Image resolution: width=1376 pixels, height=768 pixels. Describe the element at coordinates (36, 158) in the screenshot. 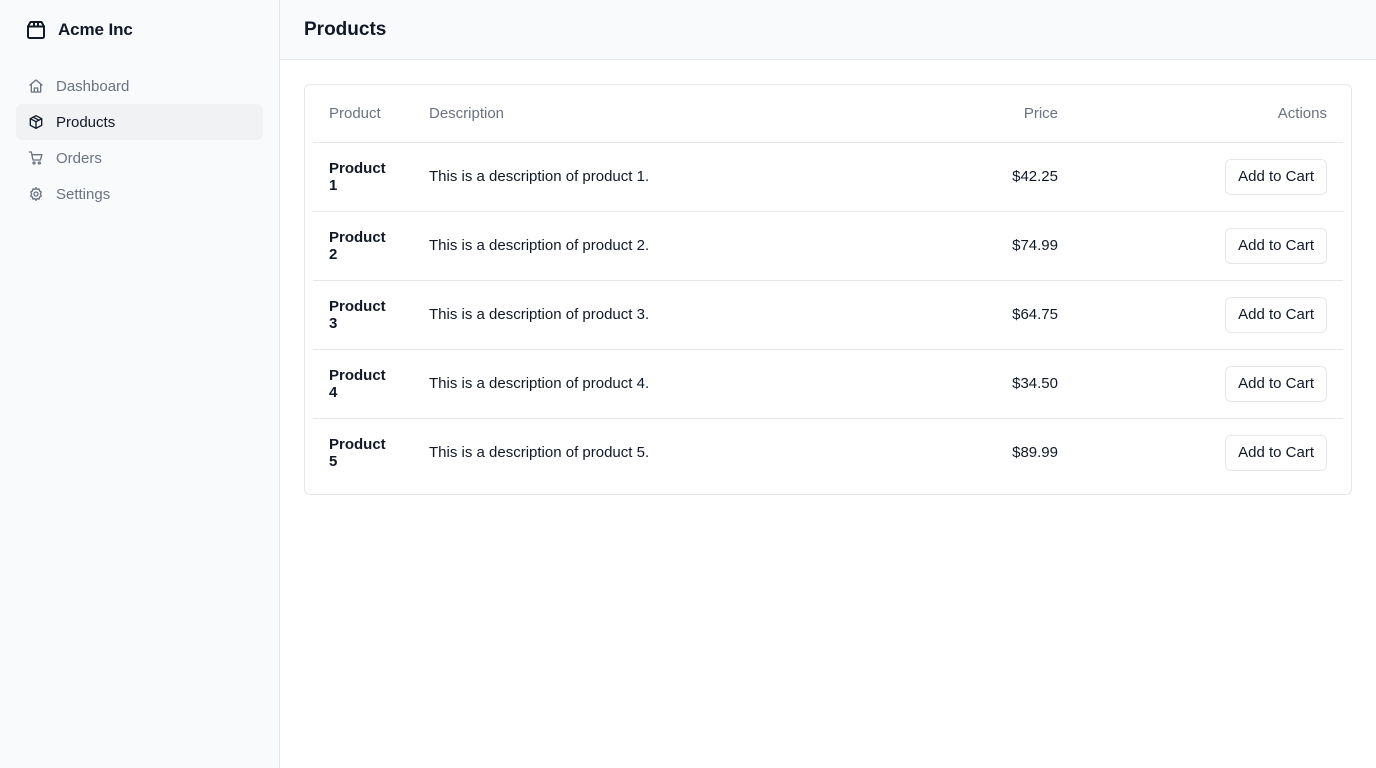

I see `cart-icon` at that location.